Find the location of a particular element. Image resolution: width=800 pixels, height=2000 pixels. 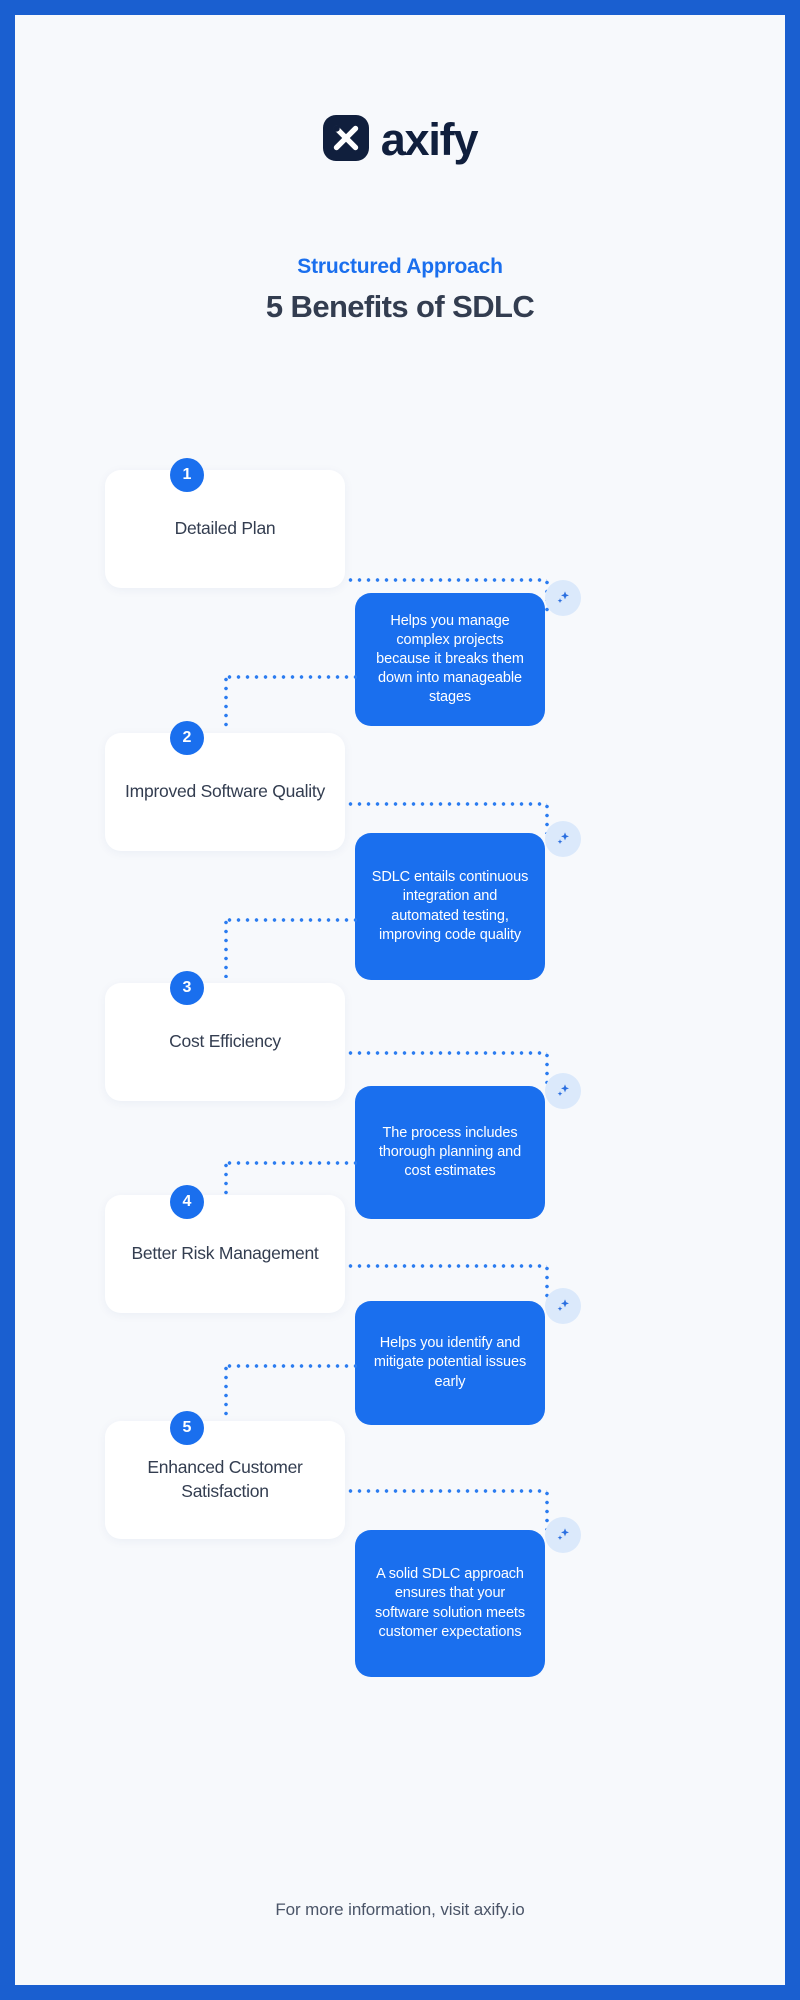

step-title: Detailed Plan is located at coordinates (225, 528).